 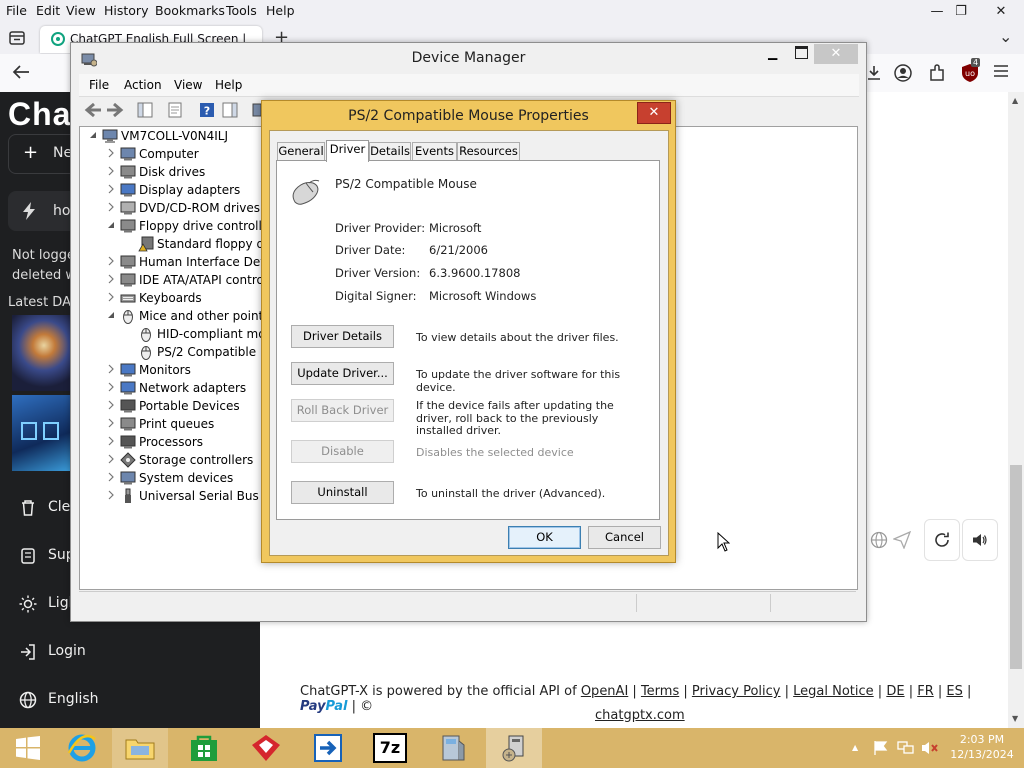 I want to click on dm-maximize-button, so click(x=801, y=52).